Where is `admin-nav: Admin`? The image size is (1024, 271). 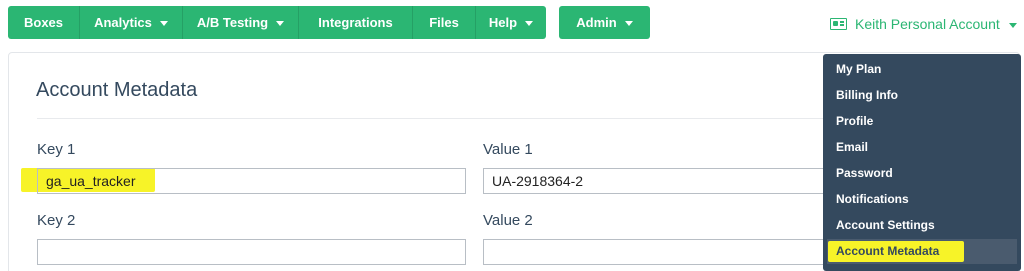 admin-nav: Admin is located at coordinates (604, 22).